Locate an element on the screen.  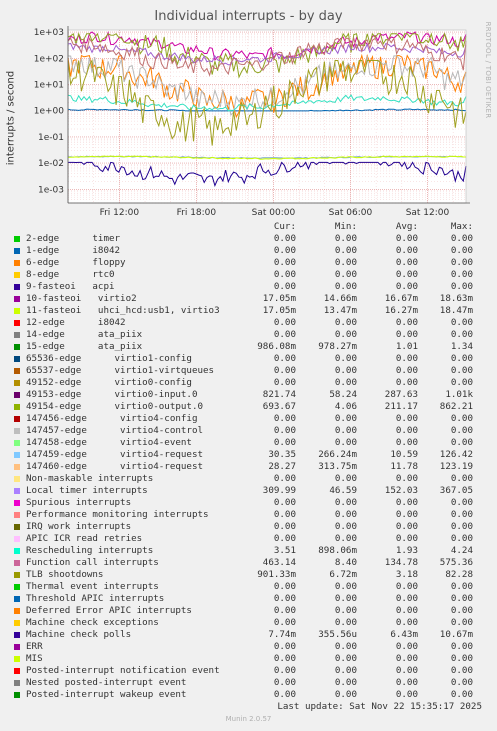
legend-cur-value: 28.27 is located at coordinates (282, 466).